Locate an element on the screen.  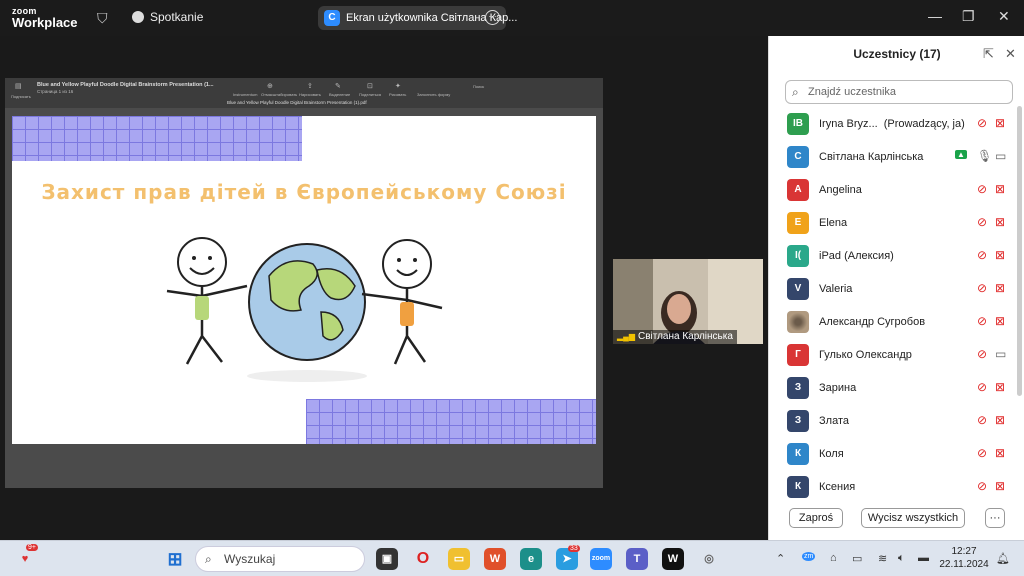
app-icon: ◎ is located at coordinates (709, 559).